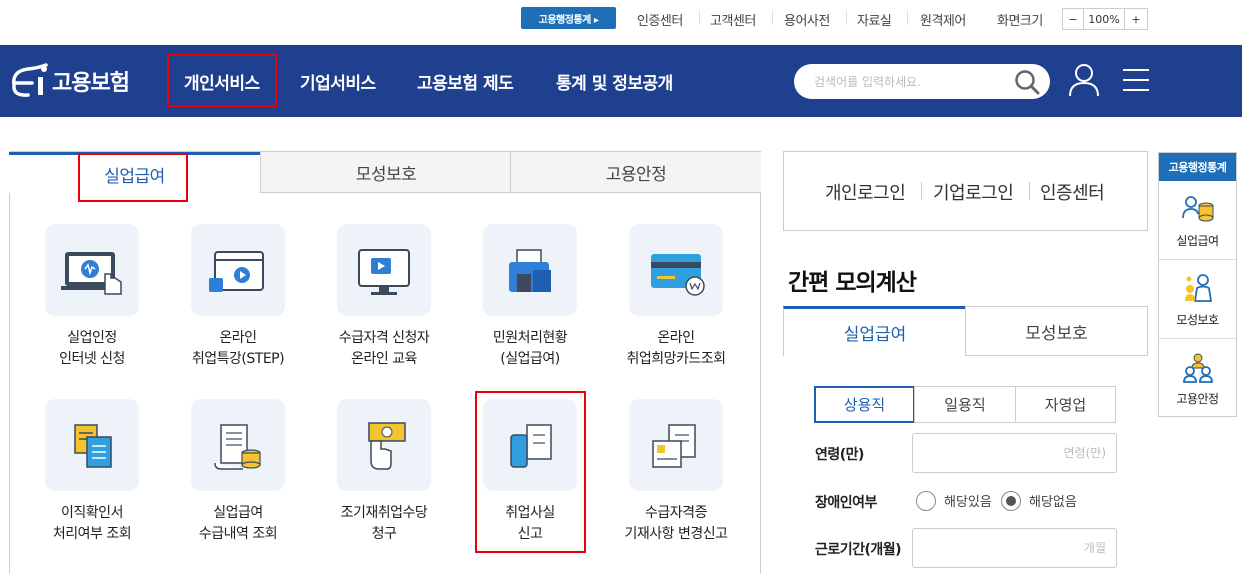 The width and height of the screenshot is (1242, 574). I want to click on disability-yes-label: 해당있음, so click(968, 502).